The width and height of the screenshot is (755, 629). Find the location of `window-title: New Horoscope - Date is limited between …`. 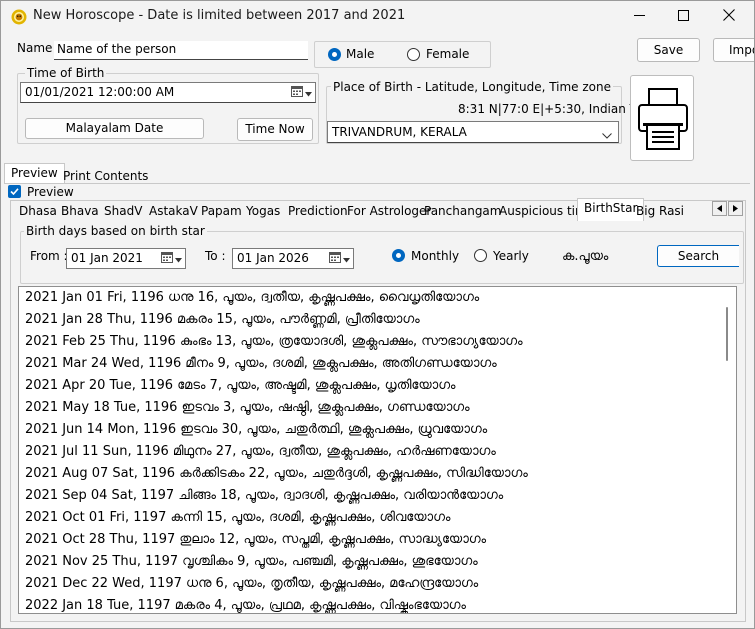

window-title: New Horoscope - Date is limited between … is located at coordinates (219, 15).